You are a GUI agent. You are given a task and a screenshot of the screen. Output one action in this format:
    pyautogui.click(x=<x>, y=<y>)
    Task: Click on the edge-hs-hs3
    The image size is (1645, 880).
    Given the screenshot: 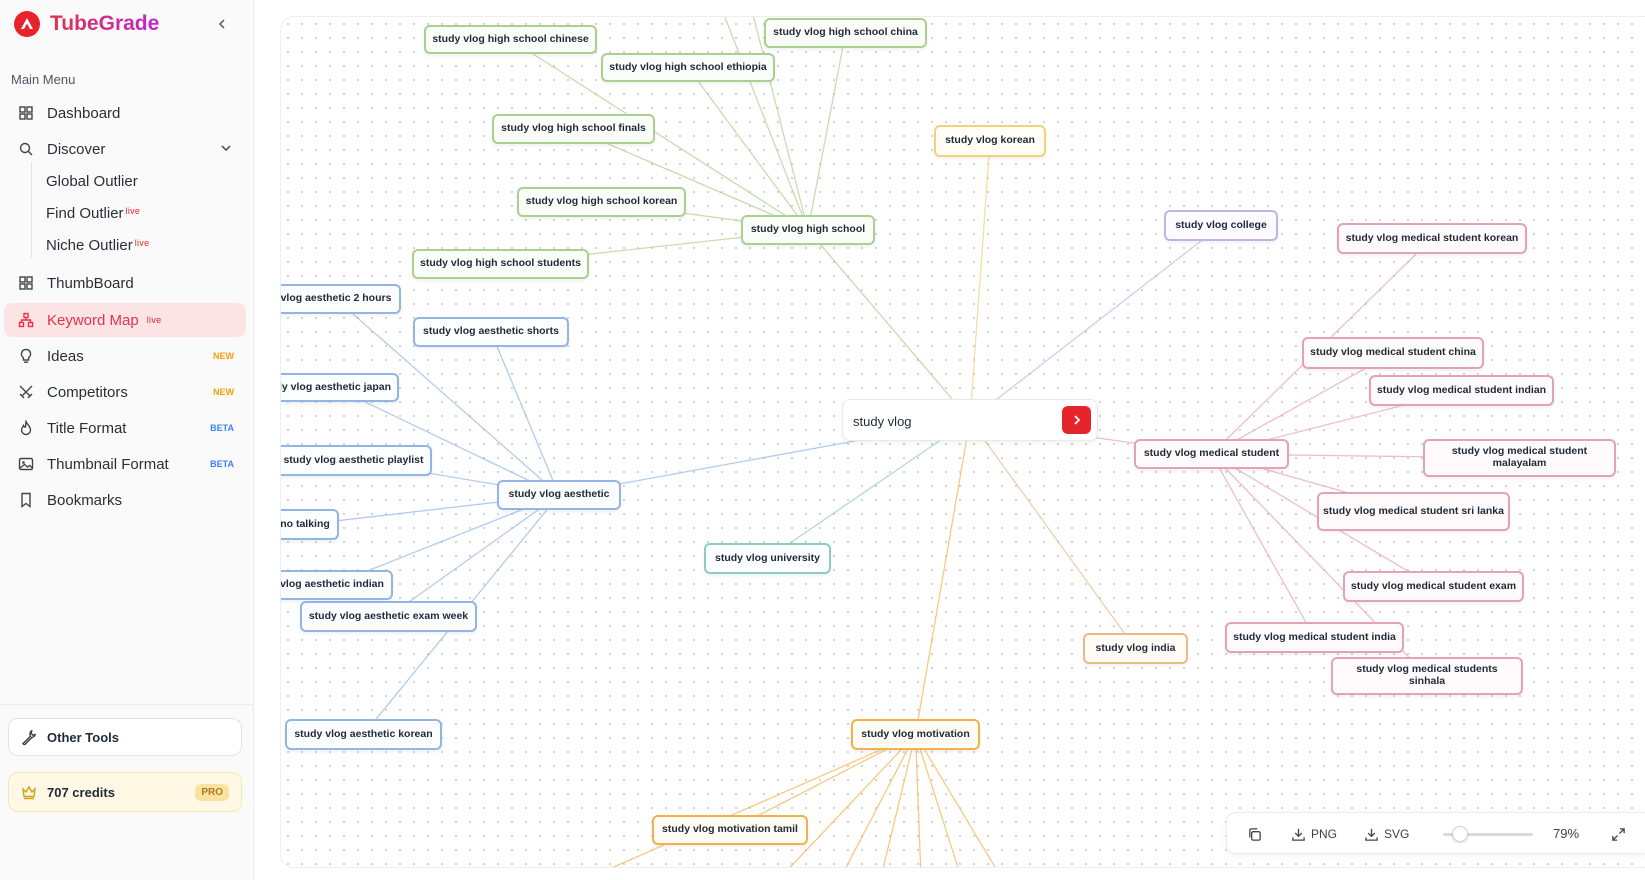 What is the action you would take?
    pyautogui.click(x=748, y=149)
    